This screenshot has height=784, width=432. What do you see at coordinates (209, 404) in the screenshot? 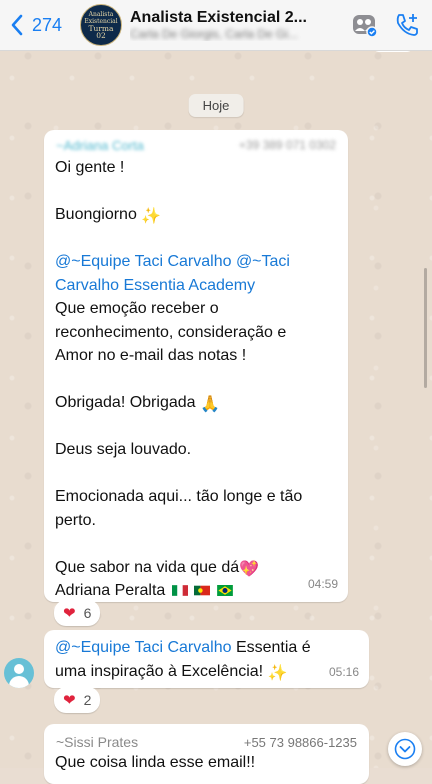
I see `praying-hands-icon: 🙏` at bounding box center [209, 404].